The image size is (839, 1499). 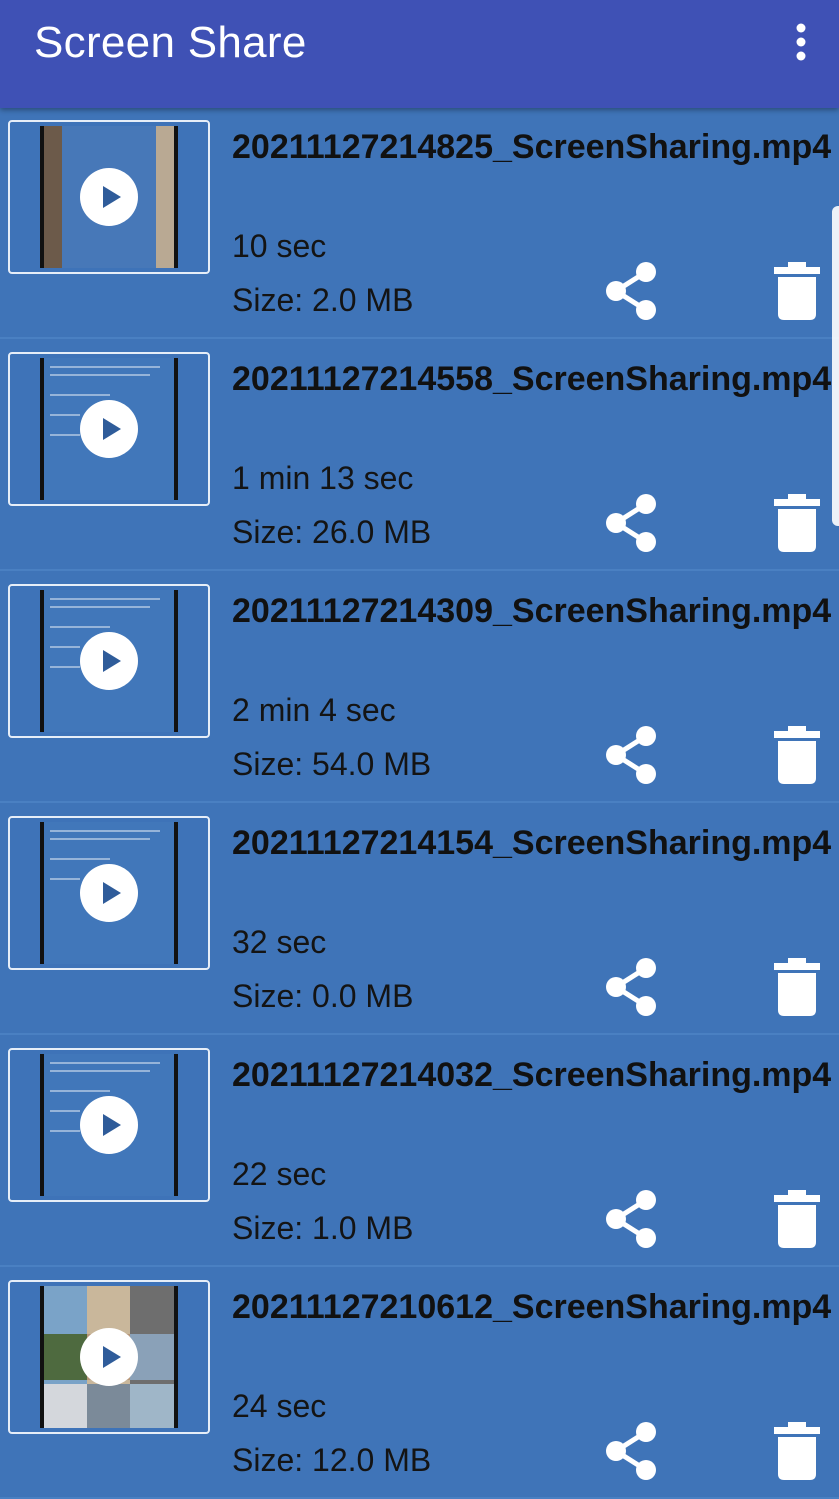 I want to click on file-size: Size: 54.0 MB, so click(x=332, y=764).